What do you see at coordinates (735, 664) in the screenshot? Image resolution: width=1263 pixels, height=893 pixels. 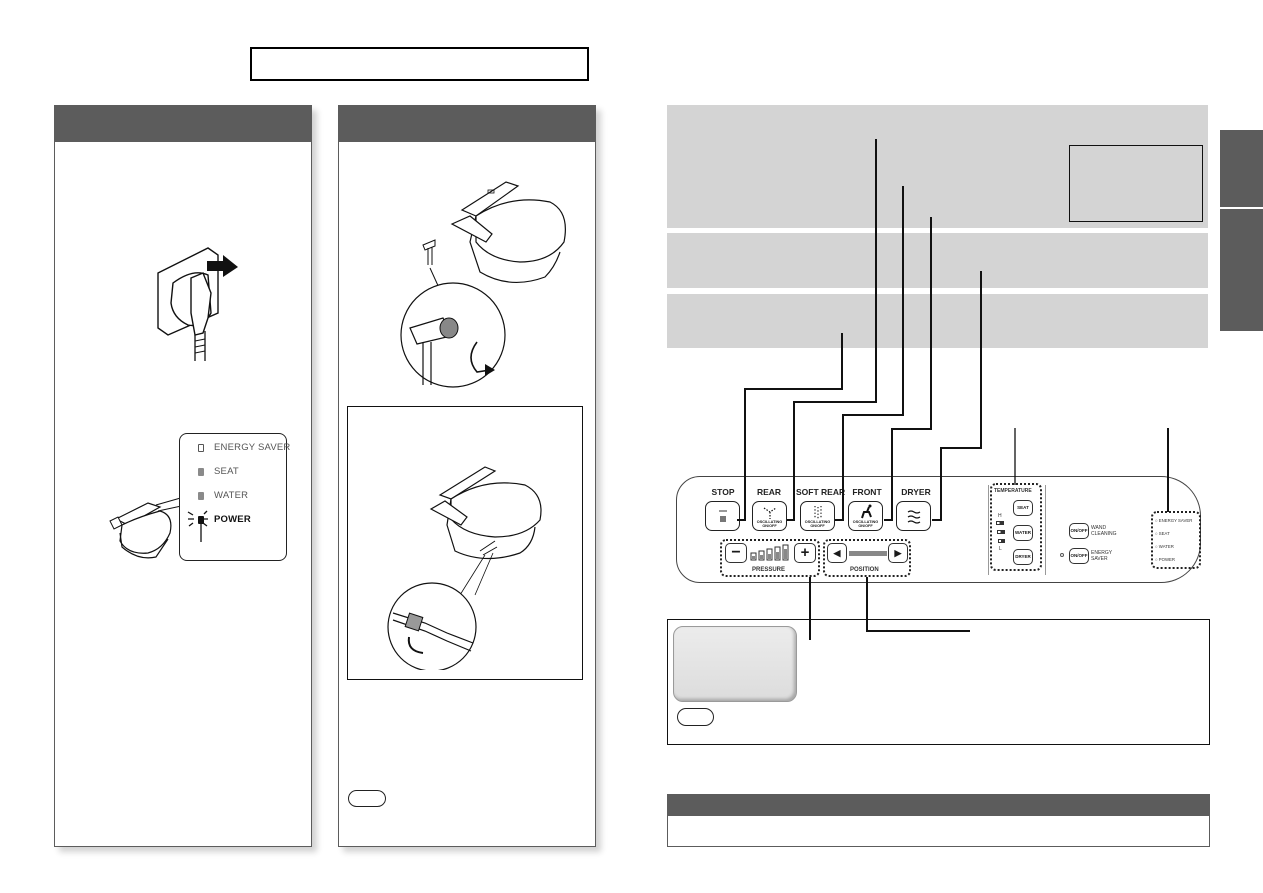 I see `info-chip` at bounding box center [735, 664].